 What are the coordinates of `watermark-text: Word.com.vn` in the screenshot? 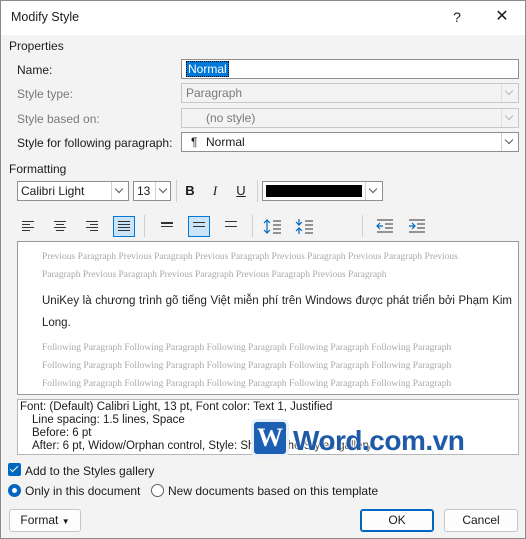 It's located at (379, 440).